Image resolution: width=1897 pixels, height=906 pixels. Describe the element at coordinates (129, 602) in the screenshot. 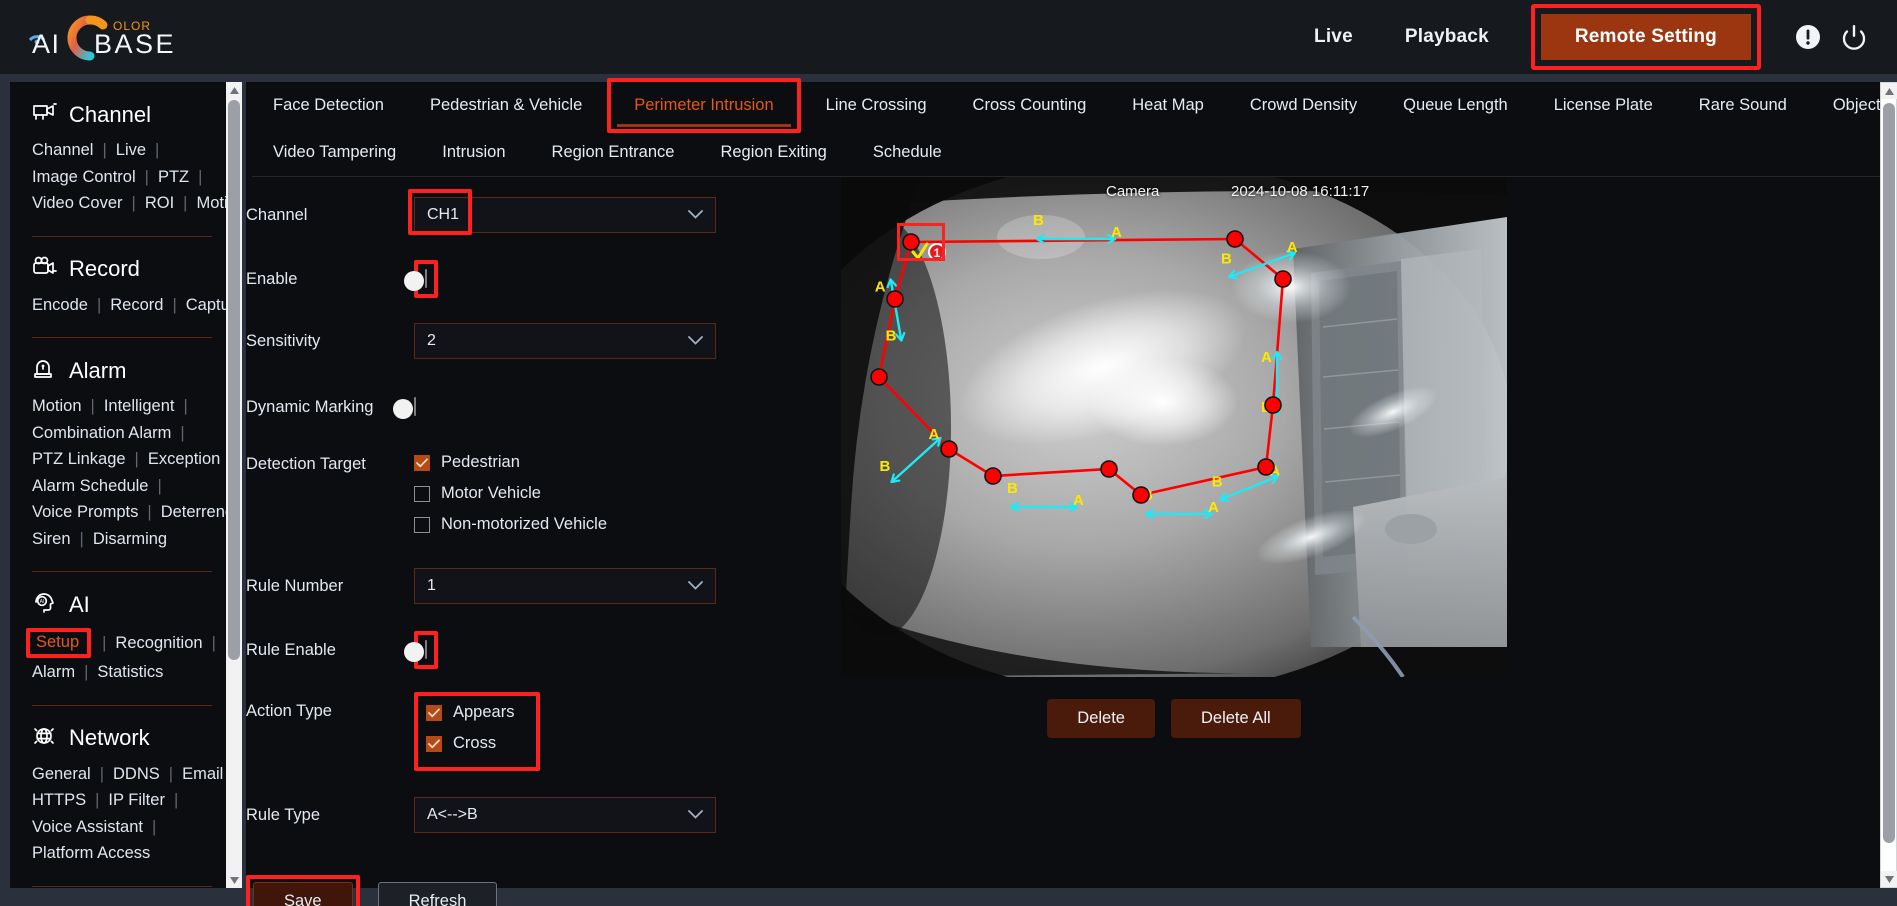

I see `sidebar-group-header: AI AI` at that location.